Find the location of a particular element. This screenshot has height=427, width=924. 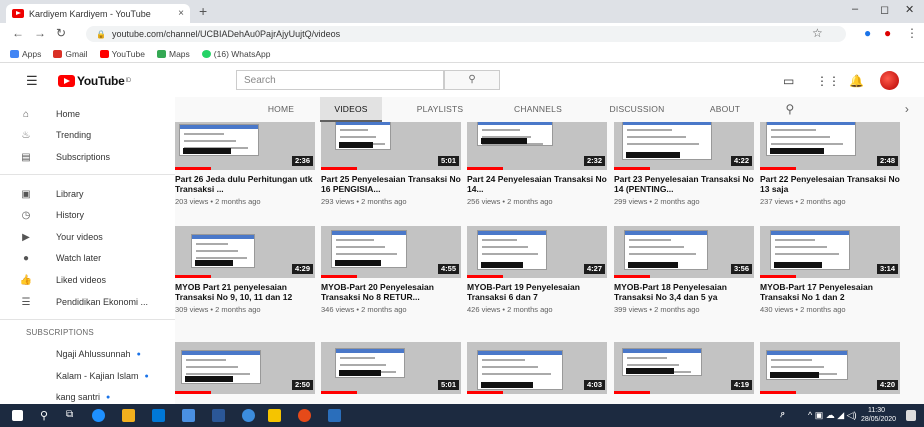

mail-icon is located at coordinates (188, 415).